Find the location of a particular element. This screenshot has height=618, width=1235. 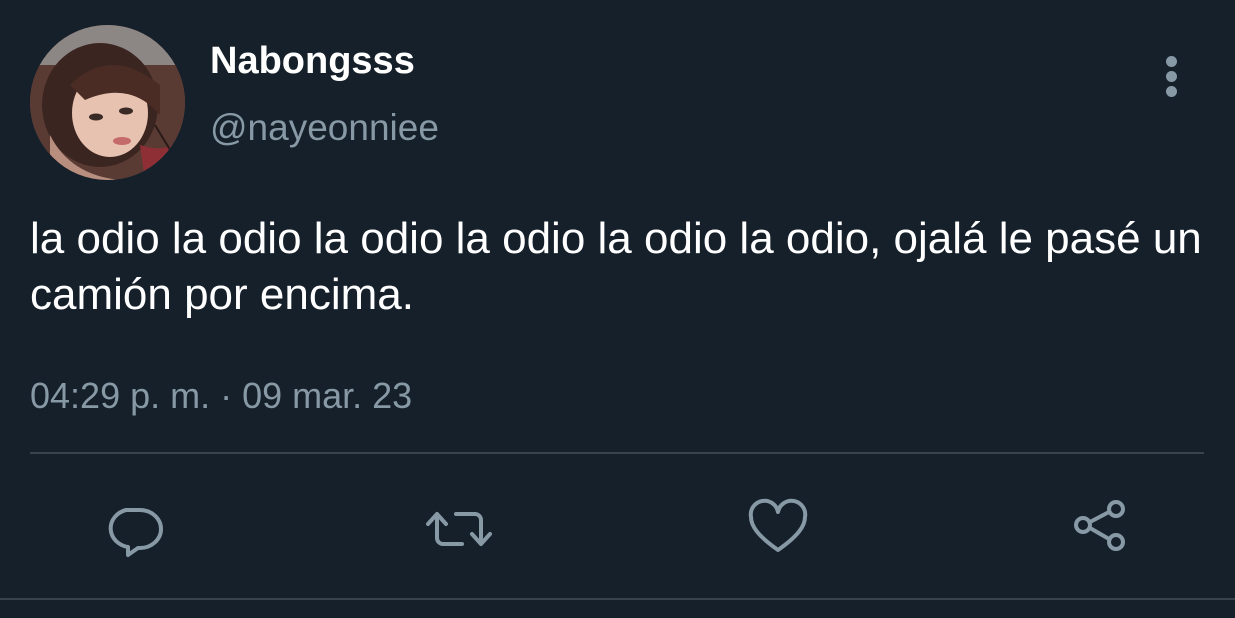

avatar-photo is located at coordinates (107, 102).